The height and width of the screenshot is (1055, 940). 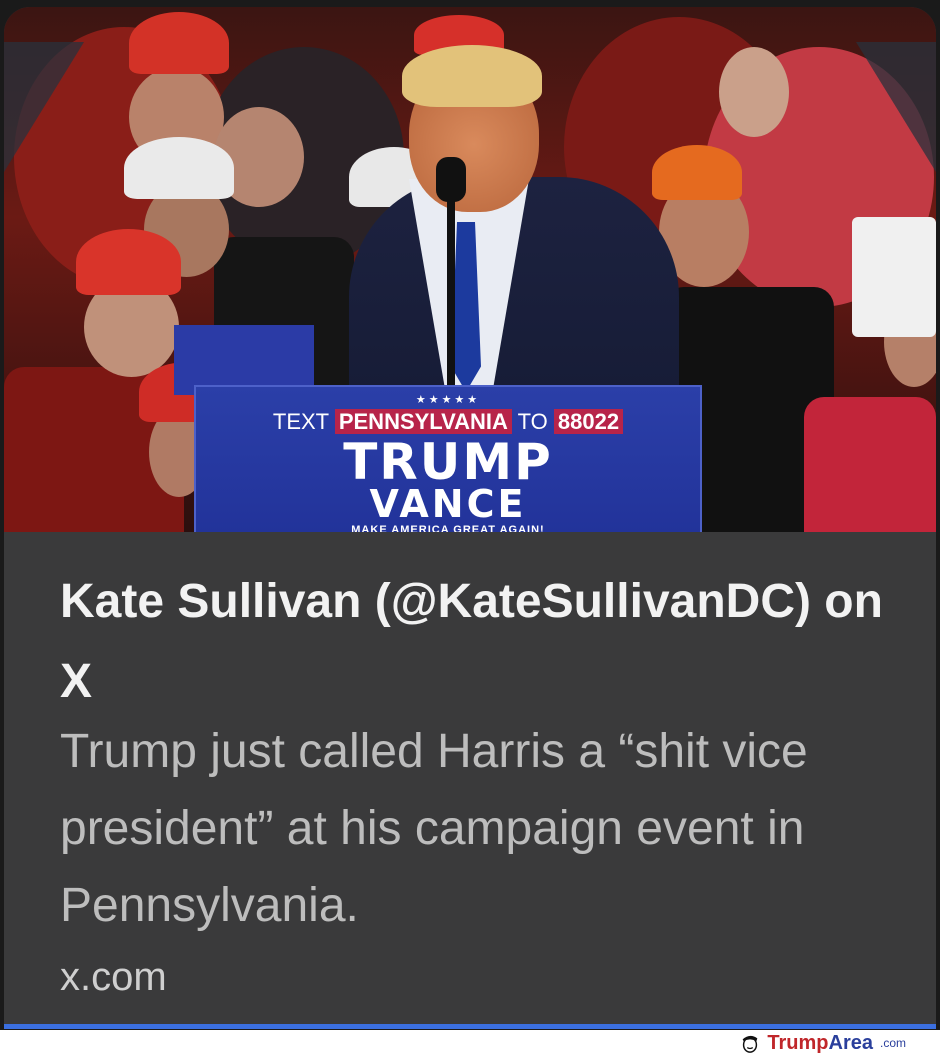 I want to click on watermark-suffix: .com, so click(x=892, y=1043).